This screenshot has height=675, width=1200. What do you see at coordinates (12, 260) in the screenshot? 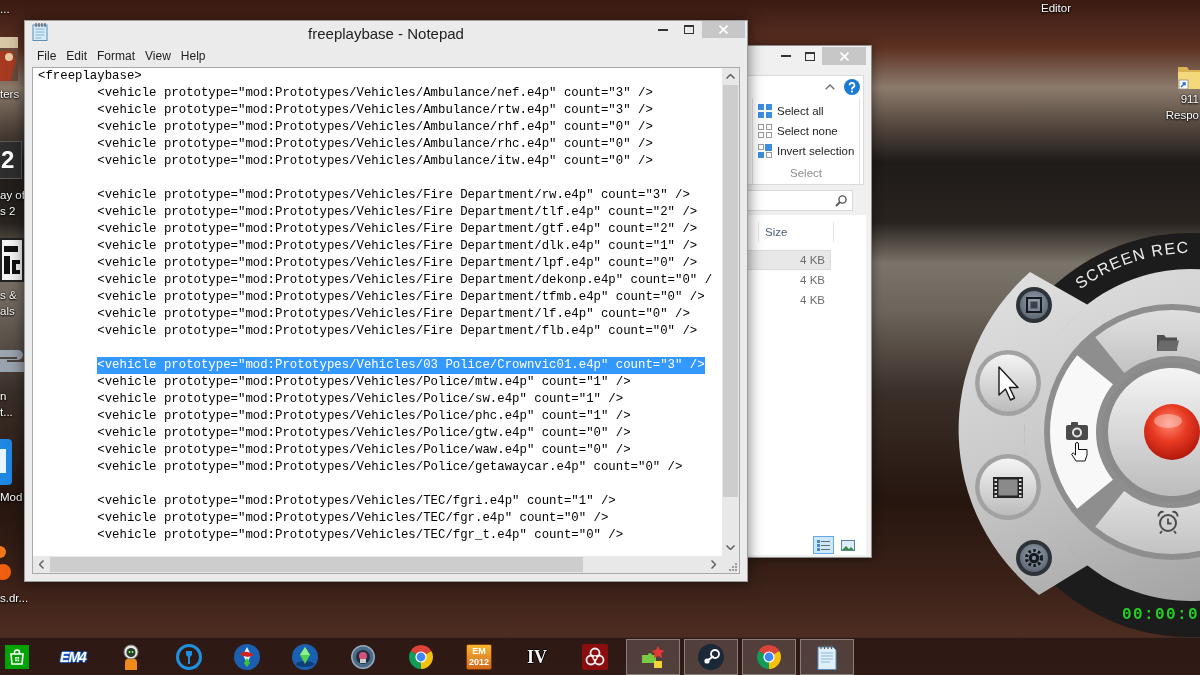
I see `logo-tile-icon` at bounding box center [12, 260].